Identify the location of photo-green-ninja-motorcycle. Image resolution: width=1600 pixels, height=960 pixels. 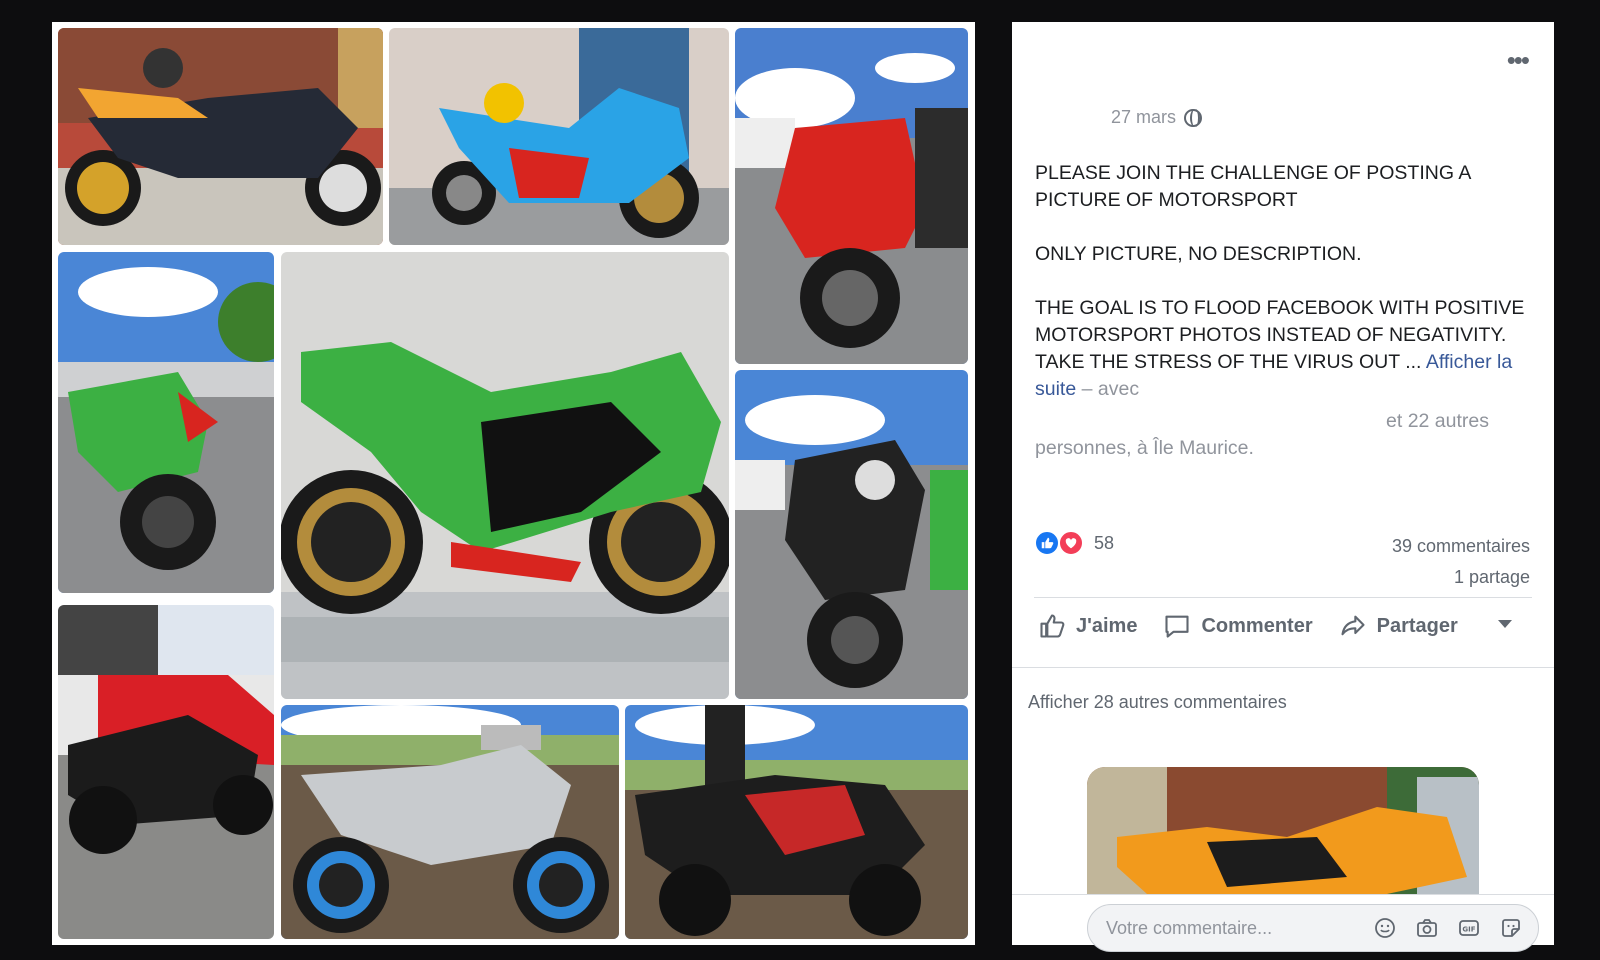
(505, 475).